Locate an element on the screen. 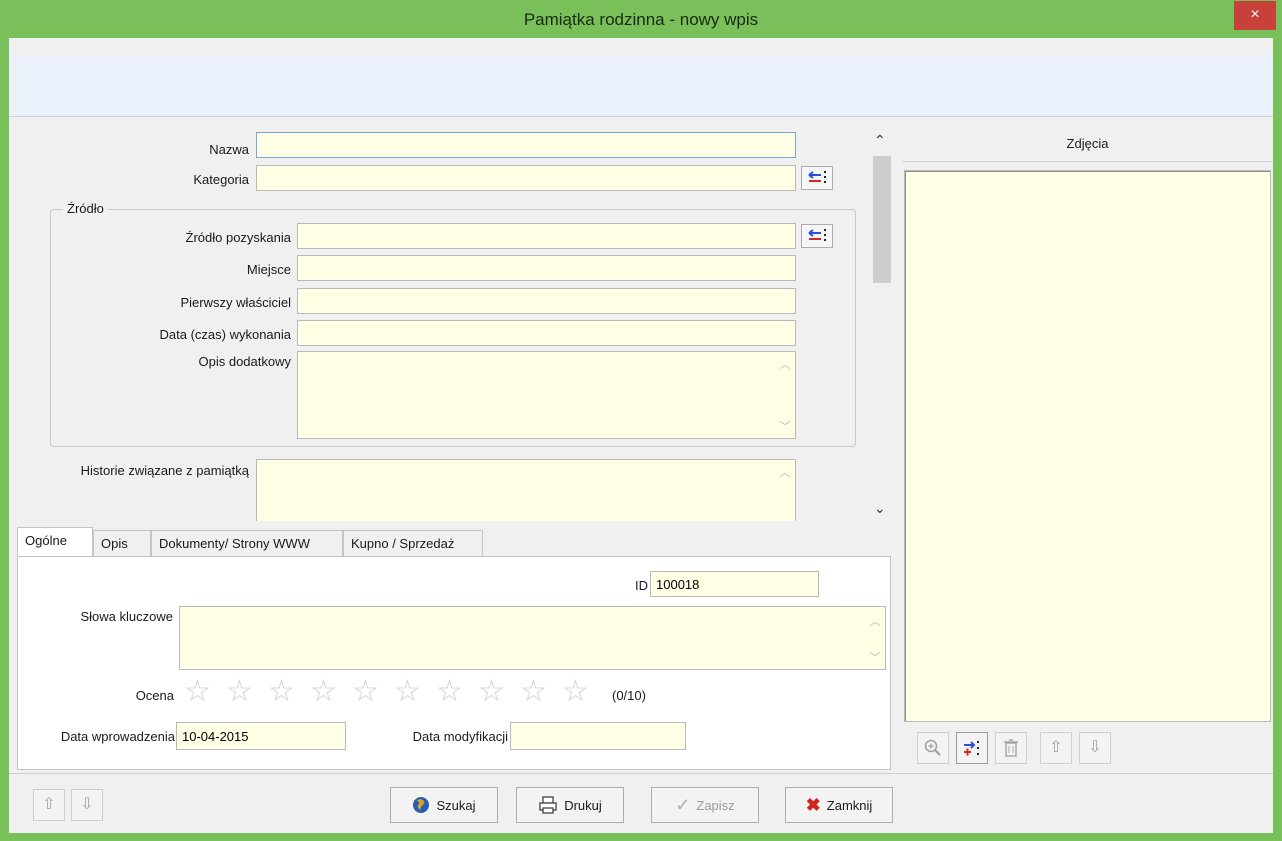 This screenshot has height=841, width=1282. opis-dodatkowy-textarea: ︿ ﹀ is located at coordinates (546, 395).